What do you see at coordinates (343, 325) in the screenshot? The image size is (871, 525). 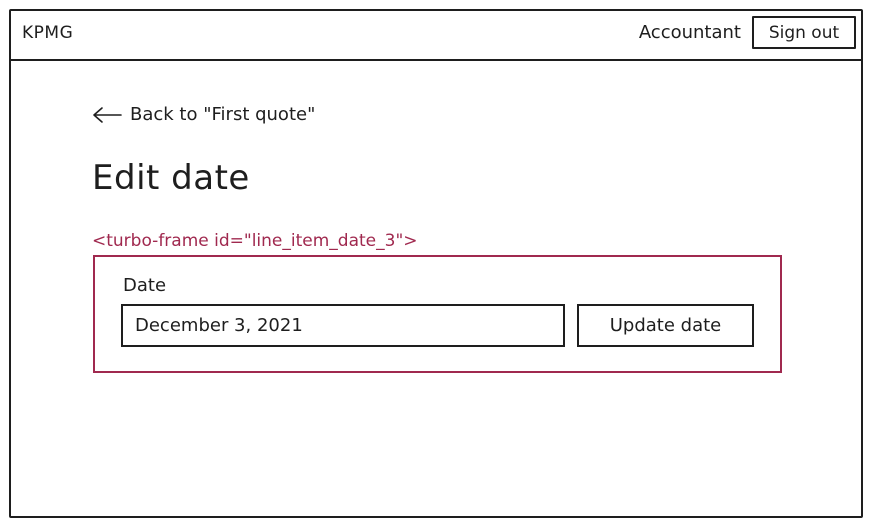 I see `date-input` at bounding box center [343, 325].